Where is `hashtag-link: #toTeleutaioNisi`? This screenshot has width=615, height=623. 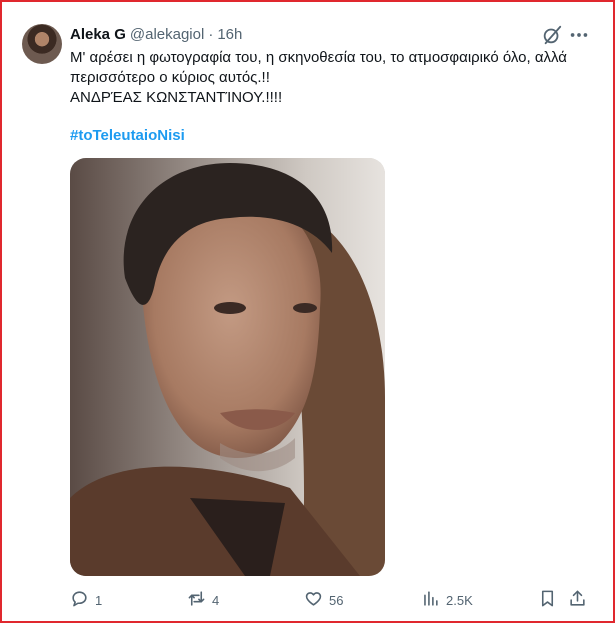
hashtag-link: #toTeleutaioNisi is located at coordinates (127, 136).